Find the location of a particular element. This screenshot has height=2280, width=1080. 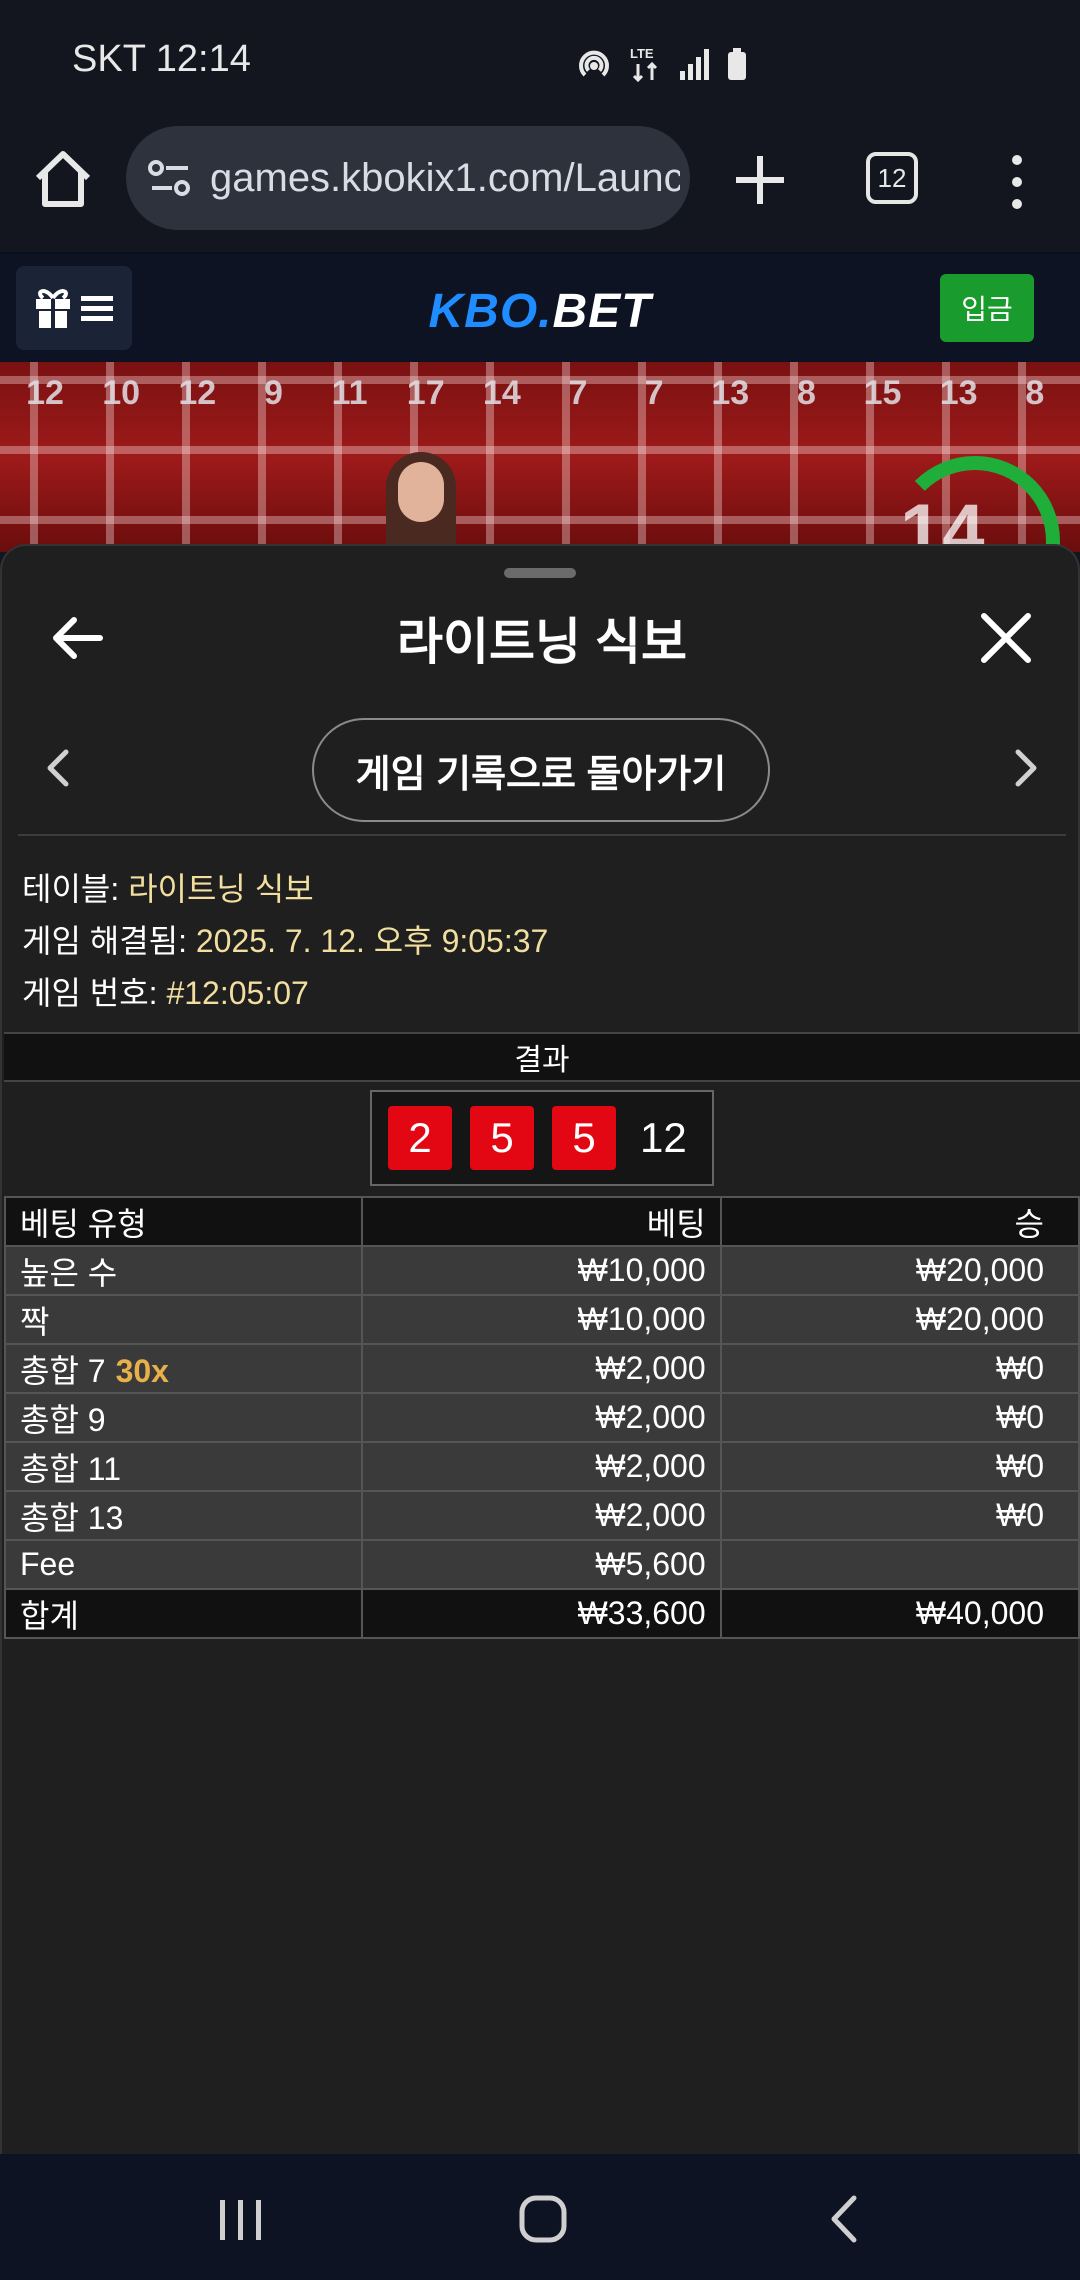

game-number-label: 게임 번호: is located at coordinates (90, 993).